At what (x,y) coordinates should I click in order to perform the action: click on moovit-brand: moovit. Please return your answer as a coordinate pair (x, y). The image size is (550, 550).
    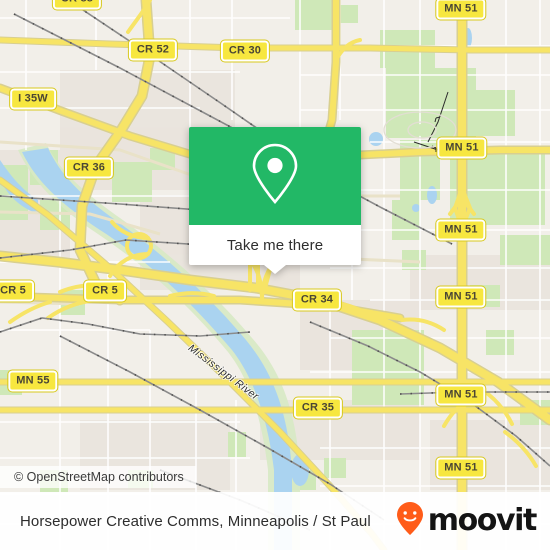
    Looking at the image, I should click on (466, 521).